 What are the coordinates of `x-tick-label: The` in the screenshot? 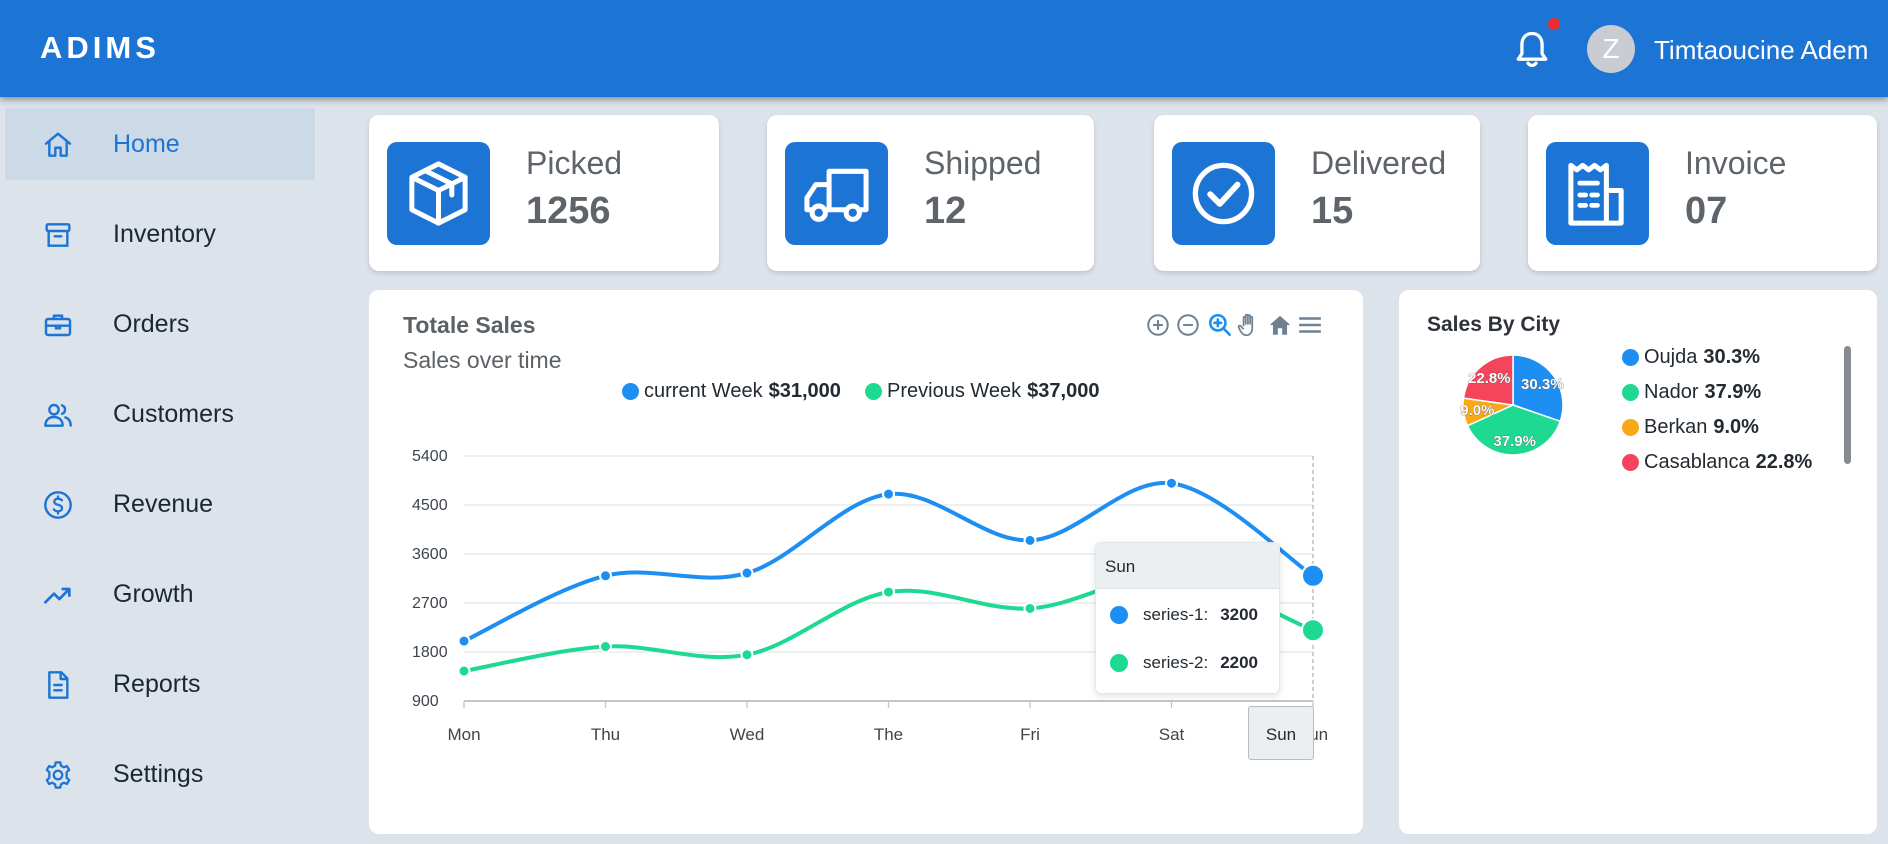 It's located at (888, 734).